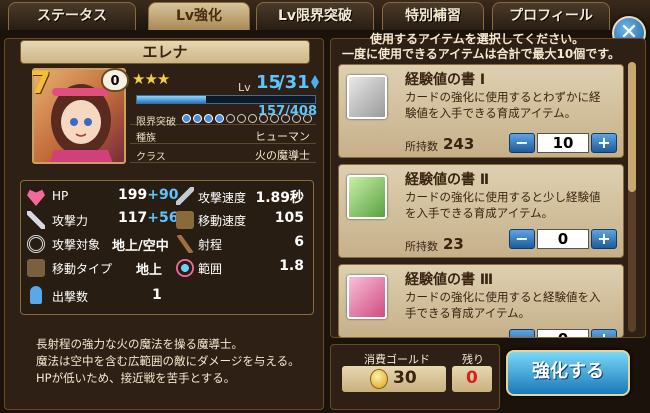  Describe the element at coordinates (291, 266) in the screenshot. I see `area-value: 1.8` at that location.